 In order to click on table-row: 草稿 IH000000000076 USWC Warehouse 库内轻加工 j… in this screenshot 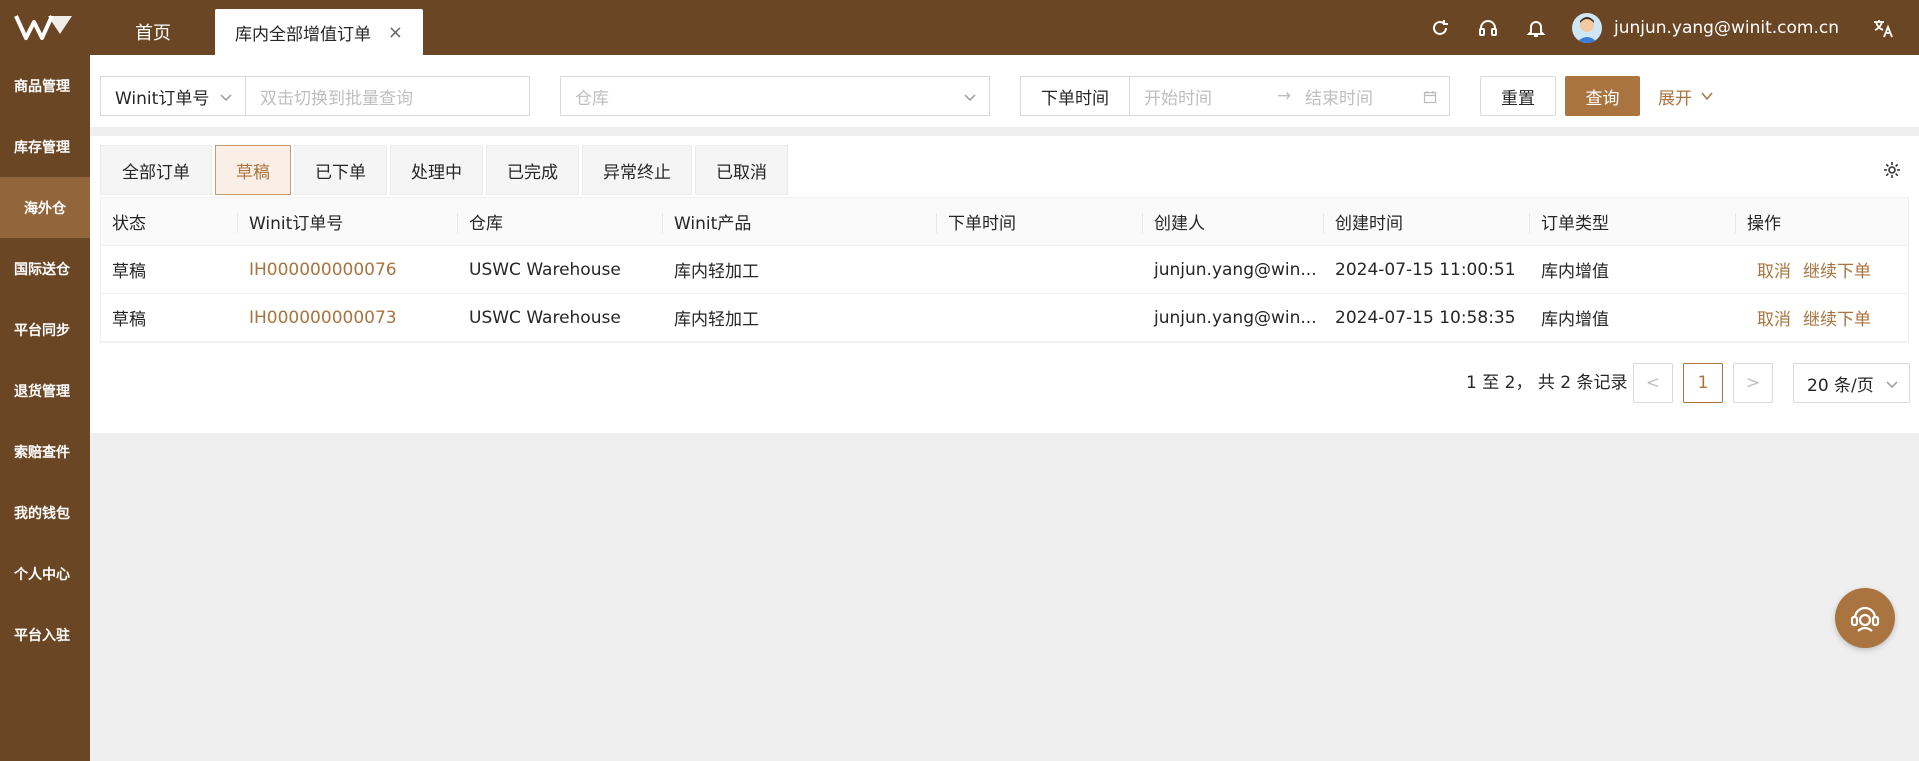, I will do `click(1004, 270)`.